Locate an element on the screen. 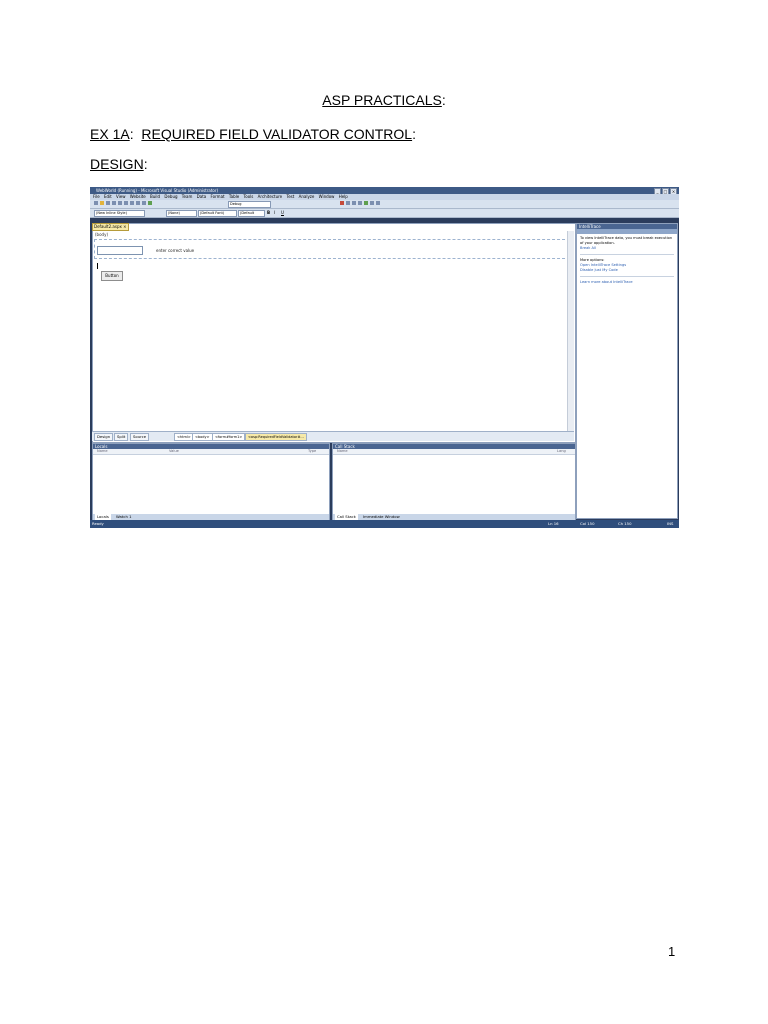 The height and width of the screenshot is (1024, 768). menu-debug: Debug is located at coordinates (170, 196).